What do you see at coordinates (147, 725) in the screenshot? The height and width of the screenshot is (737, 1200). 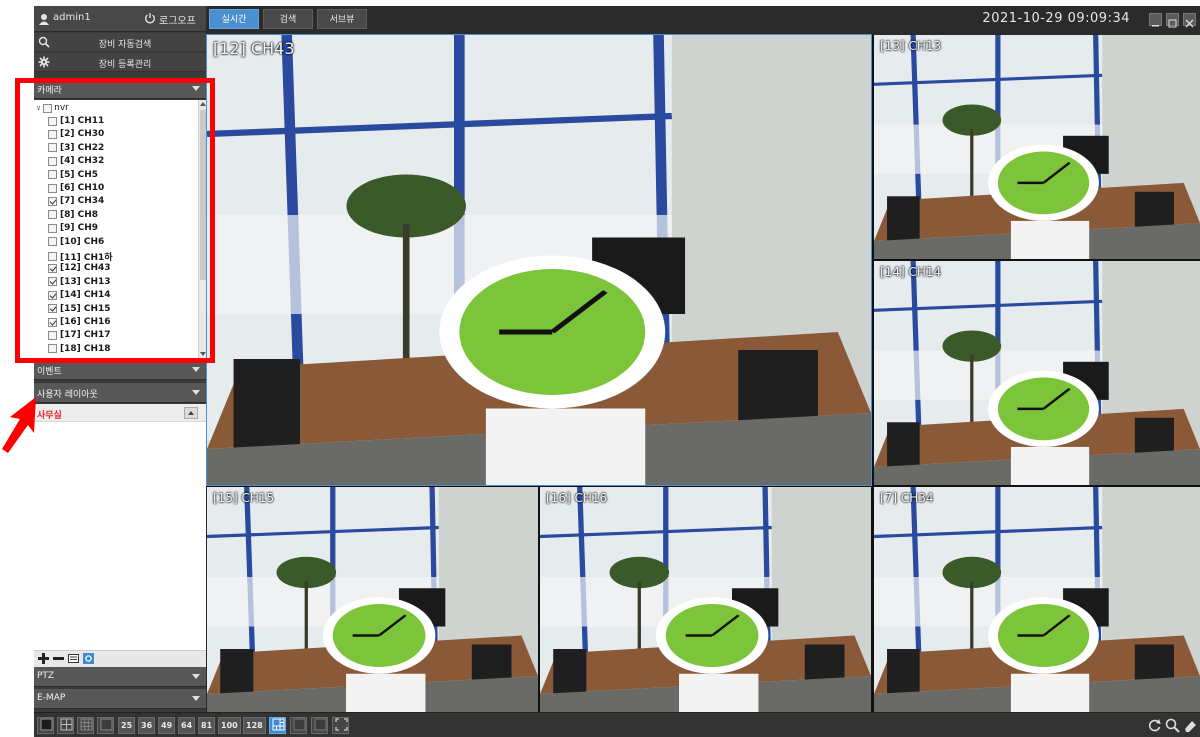 I see `layout-36-button: 36` at bounding box center [147, 725].